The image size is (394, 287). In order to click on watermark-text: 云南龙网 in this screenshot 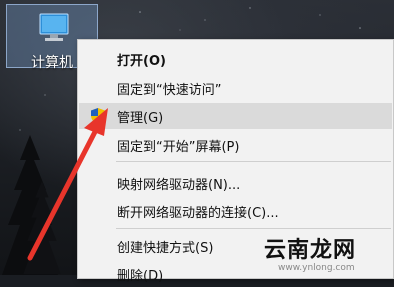, I will do `click(310, 250)`.